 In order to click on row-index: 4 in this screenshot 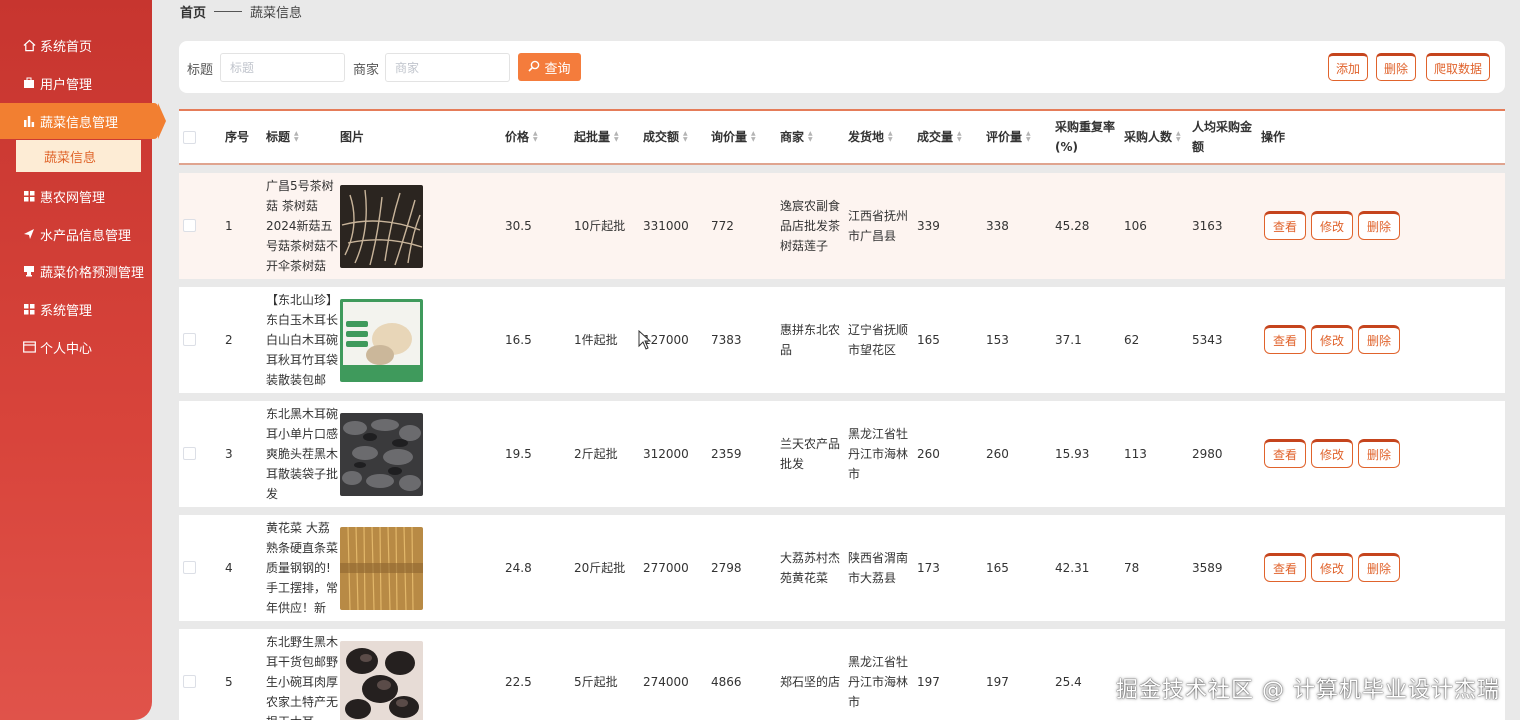, I will do `click(229, 568)`.